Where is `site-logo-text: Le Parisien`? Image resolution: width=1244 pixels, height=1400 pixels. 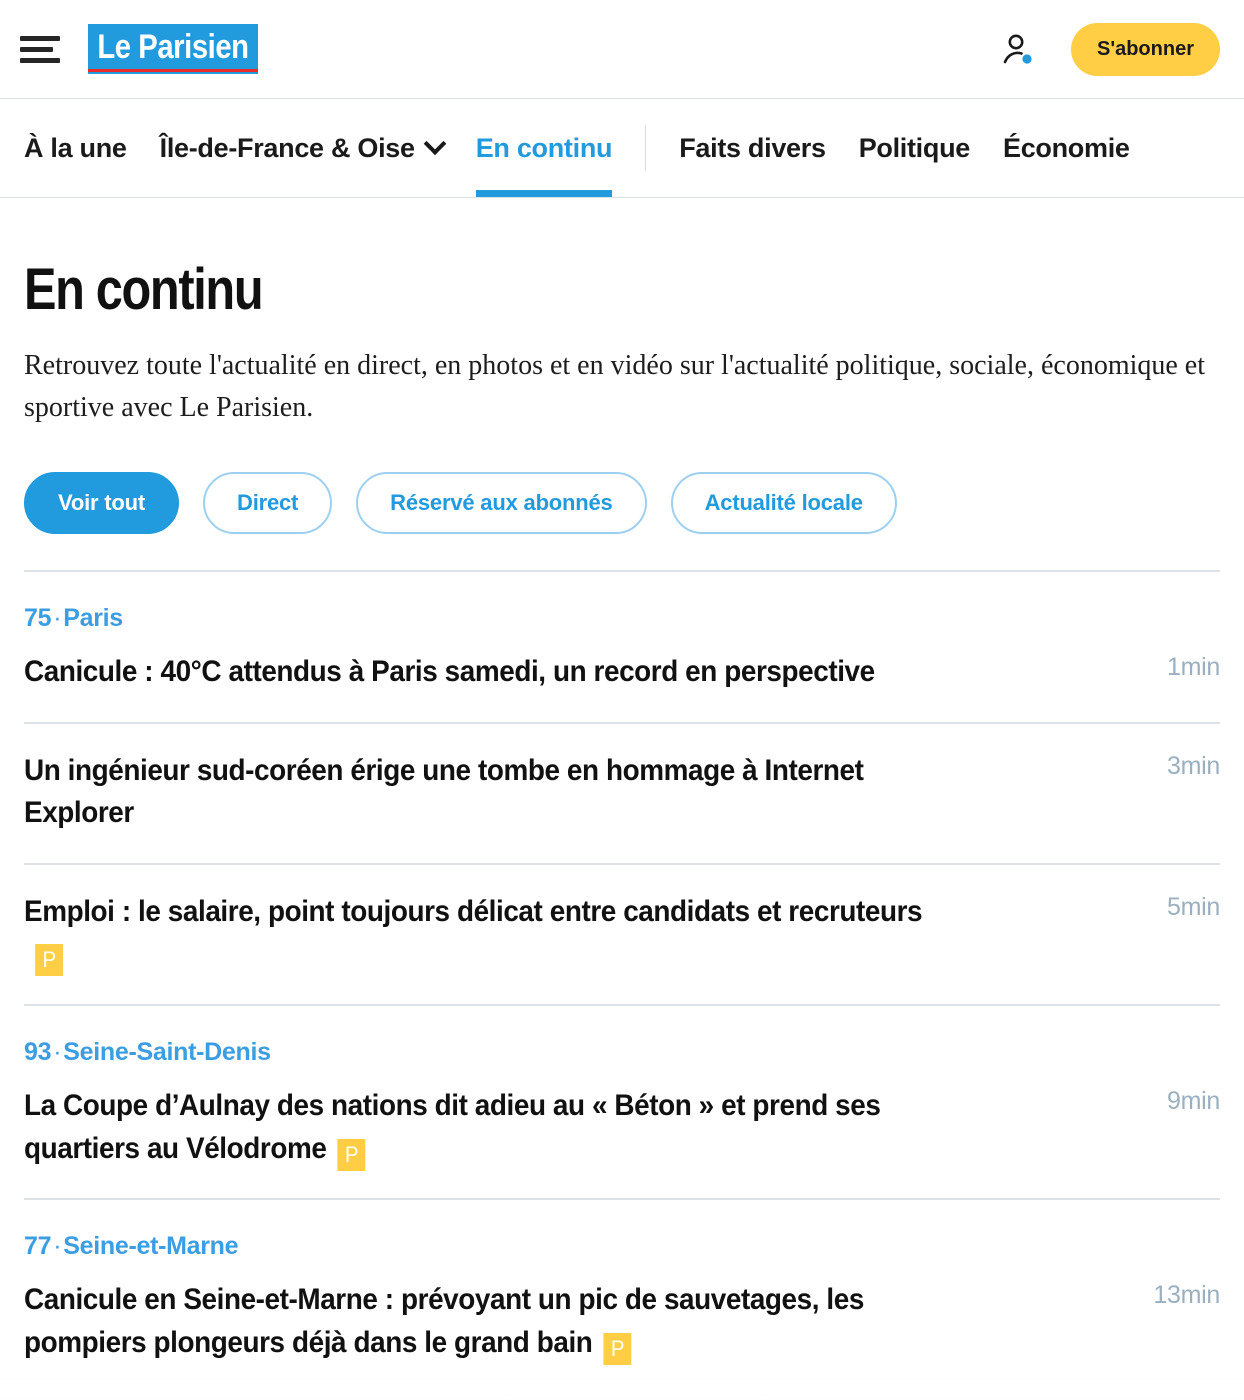 site-logo-text: Le Parisien is located at coordinates (173, 47).